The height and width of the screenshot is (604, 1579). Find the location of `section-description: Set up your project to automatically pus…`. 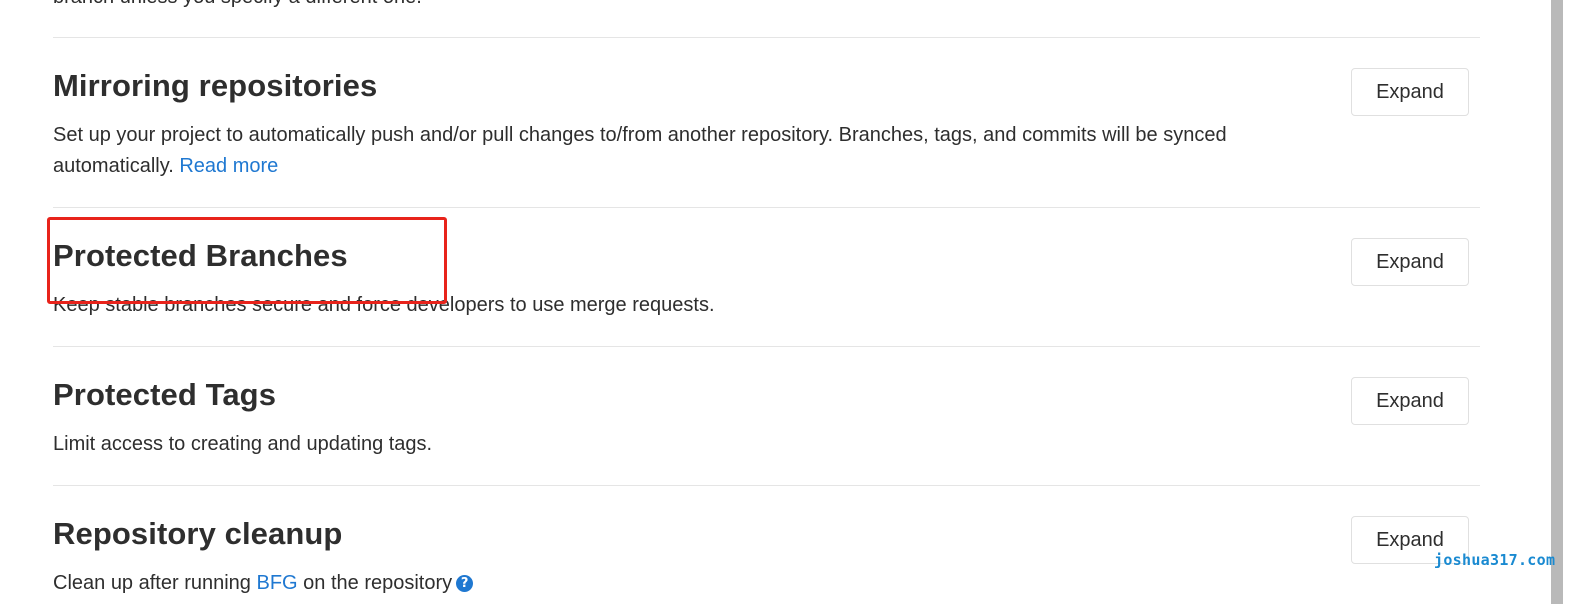

section-description: Set up your project to automatically pus… is located at coordinates (640, 150).